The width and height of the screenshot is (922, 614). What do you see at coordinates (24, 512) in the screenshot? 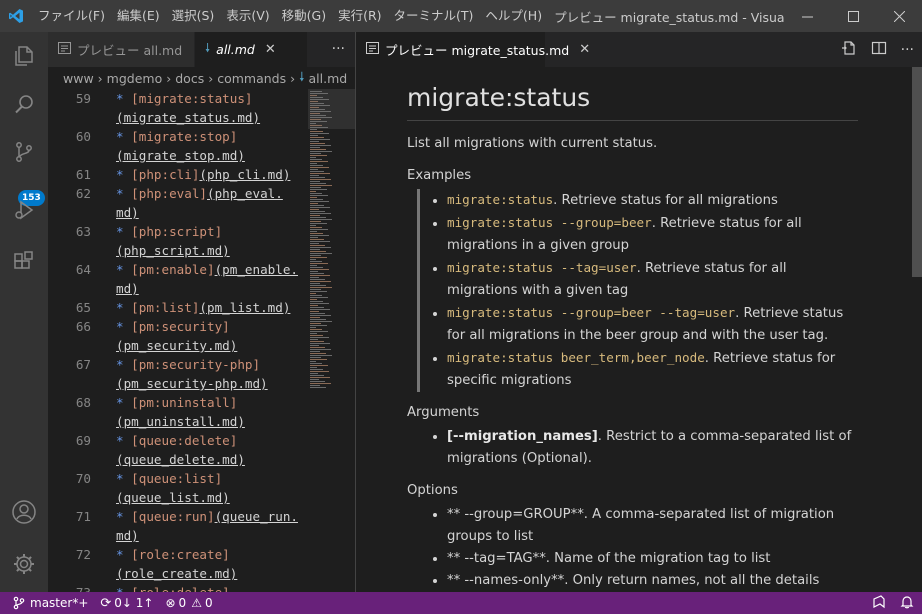
I see `accounts-icon` at bounding box center [24, 512].